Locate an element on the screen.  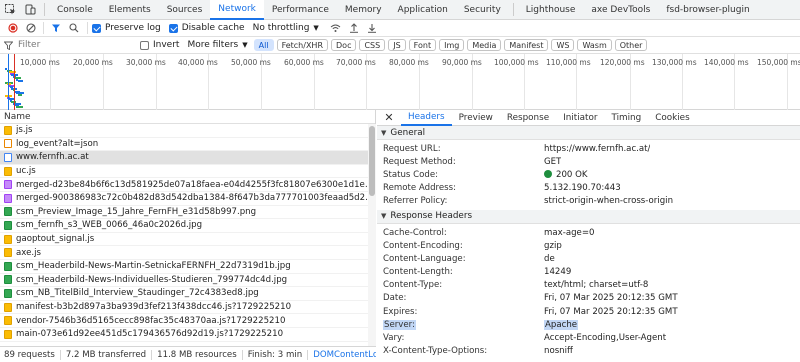
request-row: uc.js is located at coordinates (187, 172).